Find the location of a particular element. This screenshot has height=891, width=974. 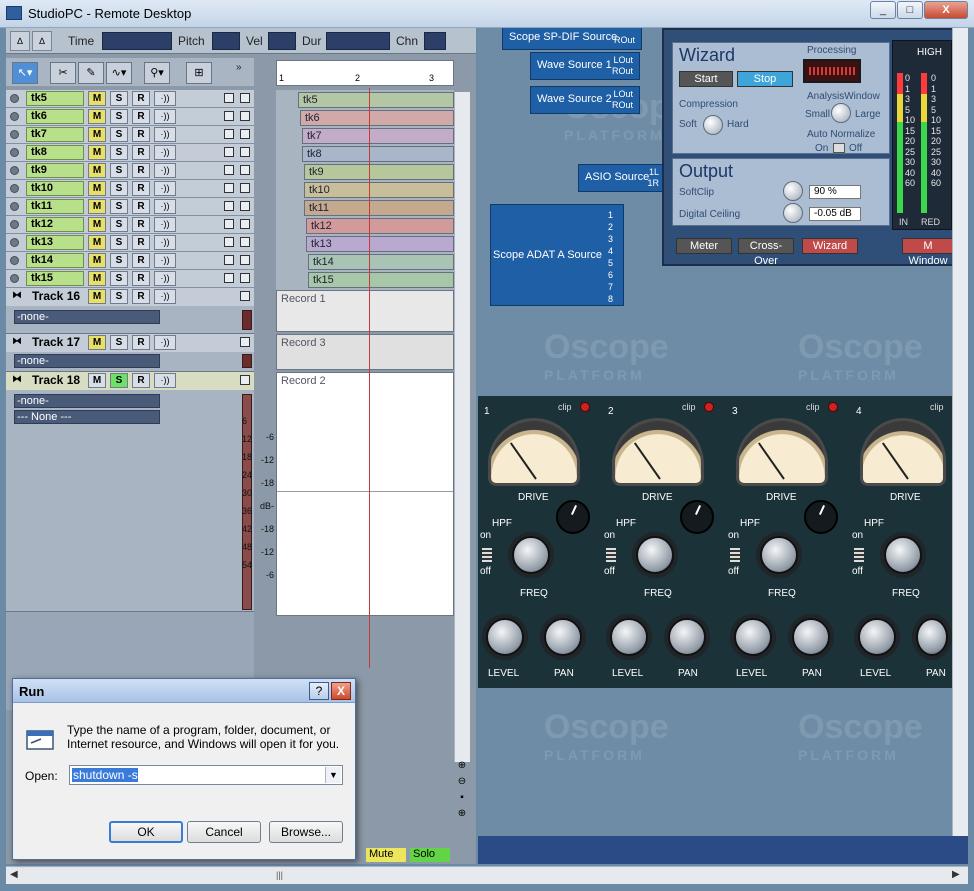

track-name: Track 17 is located at coordinates (56, 342).